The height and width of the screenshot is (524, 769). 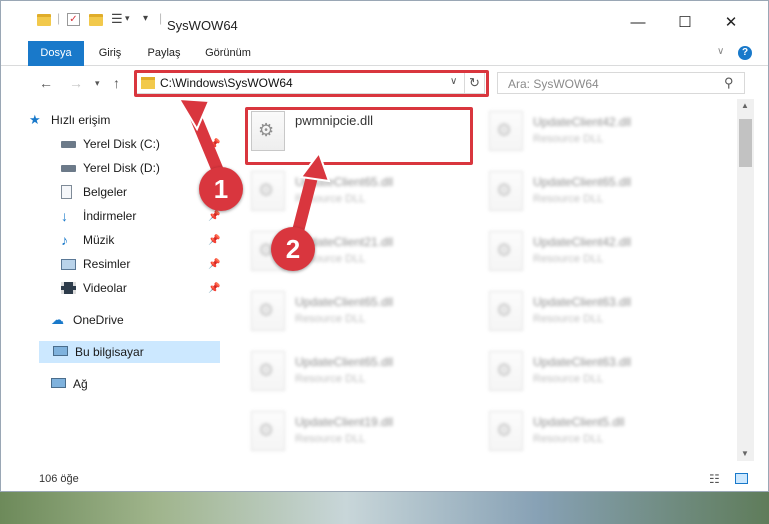 I want to click on title-bar: | ✓ ☰ ▾ ▾ | SysWOW64 — ☐ ✕, so click(x=384, y=21).